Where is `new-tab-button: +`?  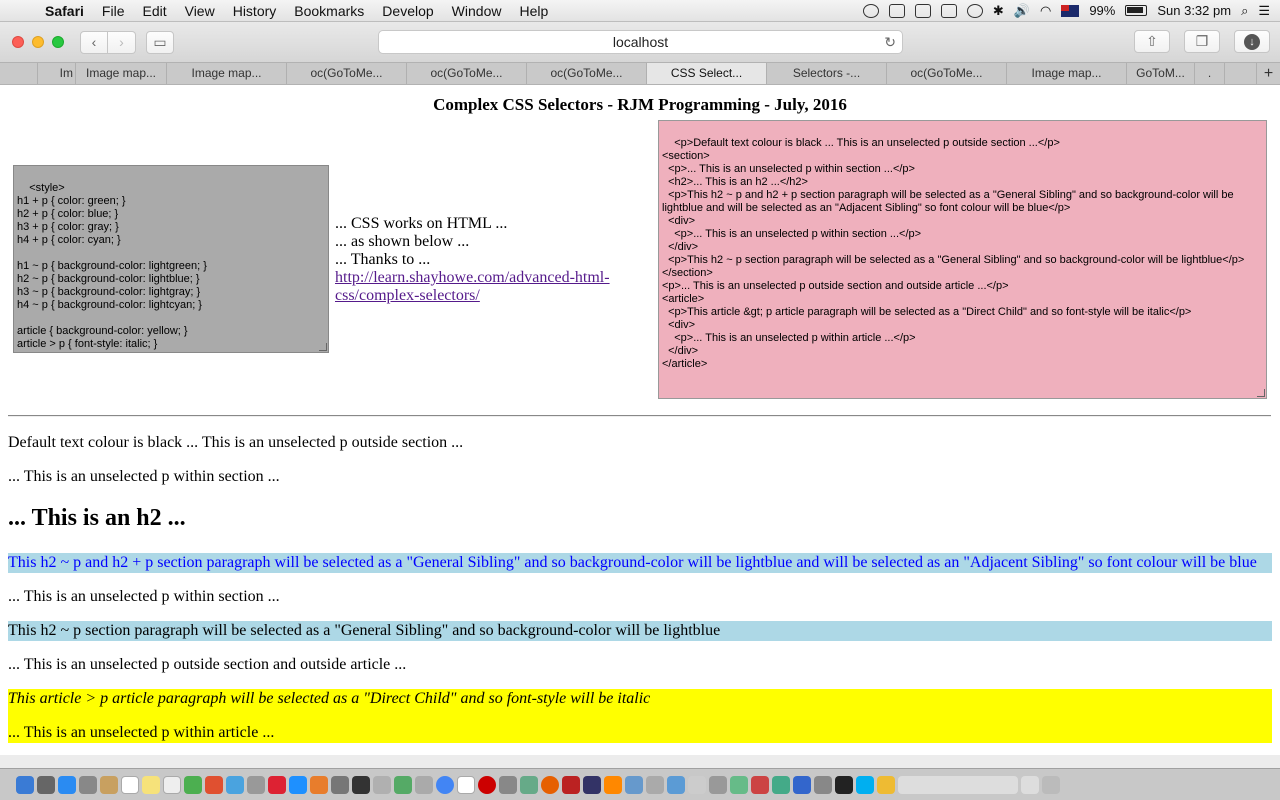
new-tab-button: + is located at coordinates (1268, 73).